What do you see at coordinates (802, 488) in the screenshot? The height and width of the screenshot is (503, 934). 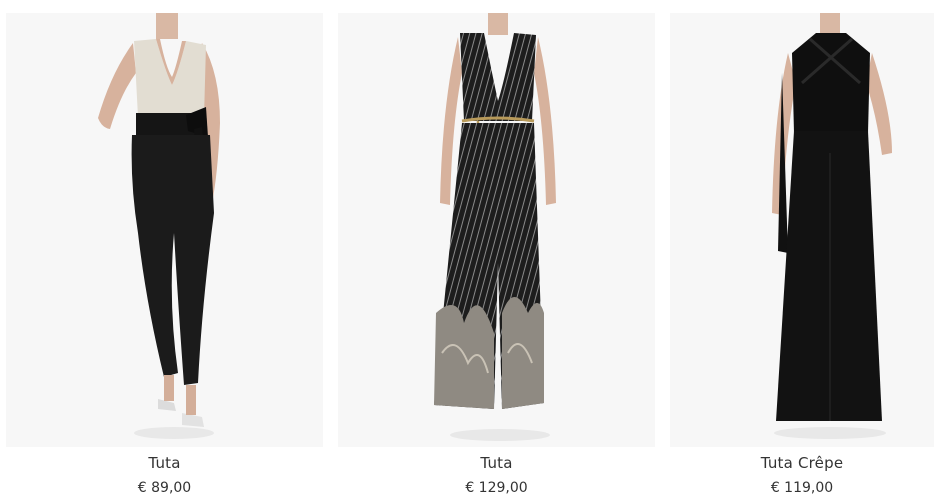 I see `product-price: € 119,00` at bounding box center [802, 488].